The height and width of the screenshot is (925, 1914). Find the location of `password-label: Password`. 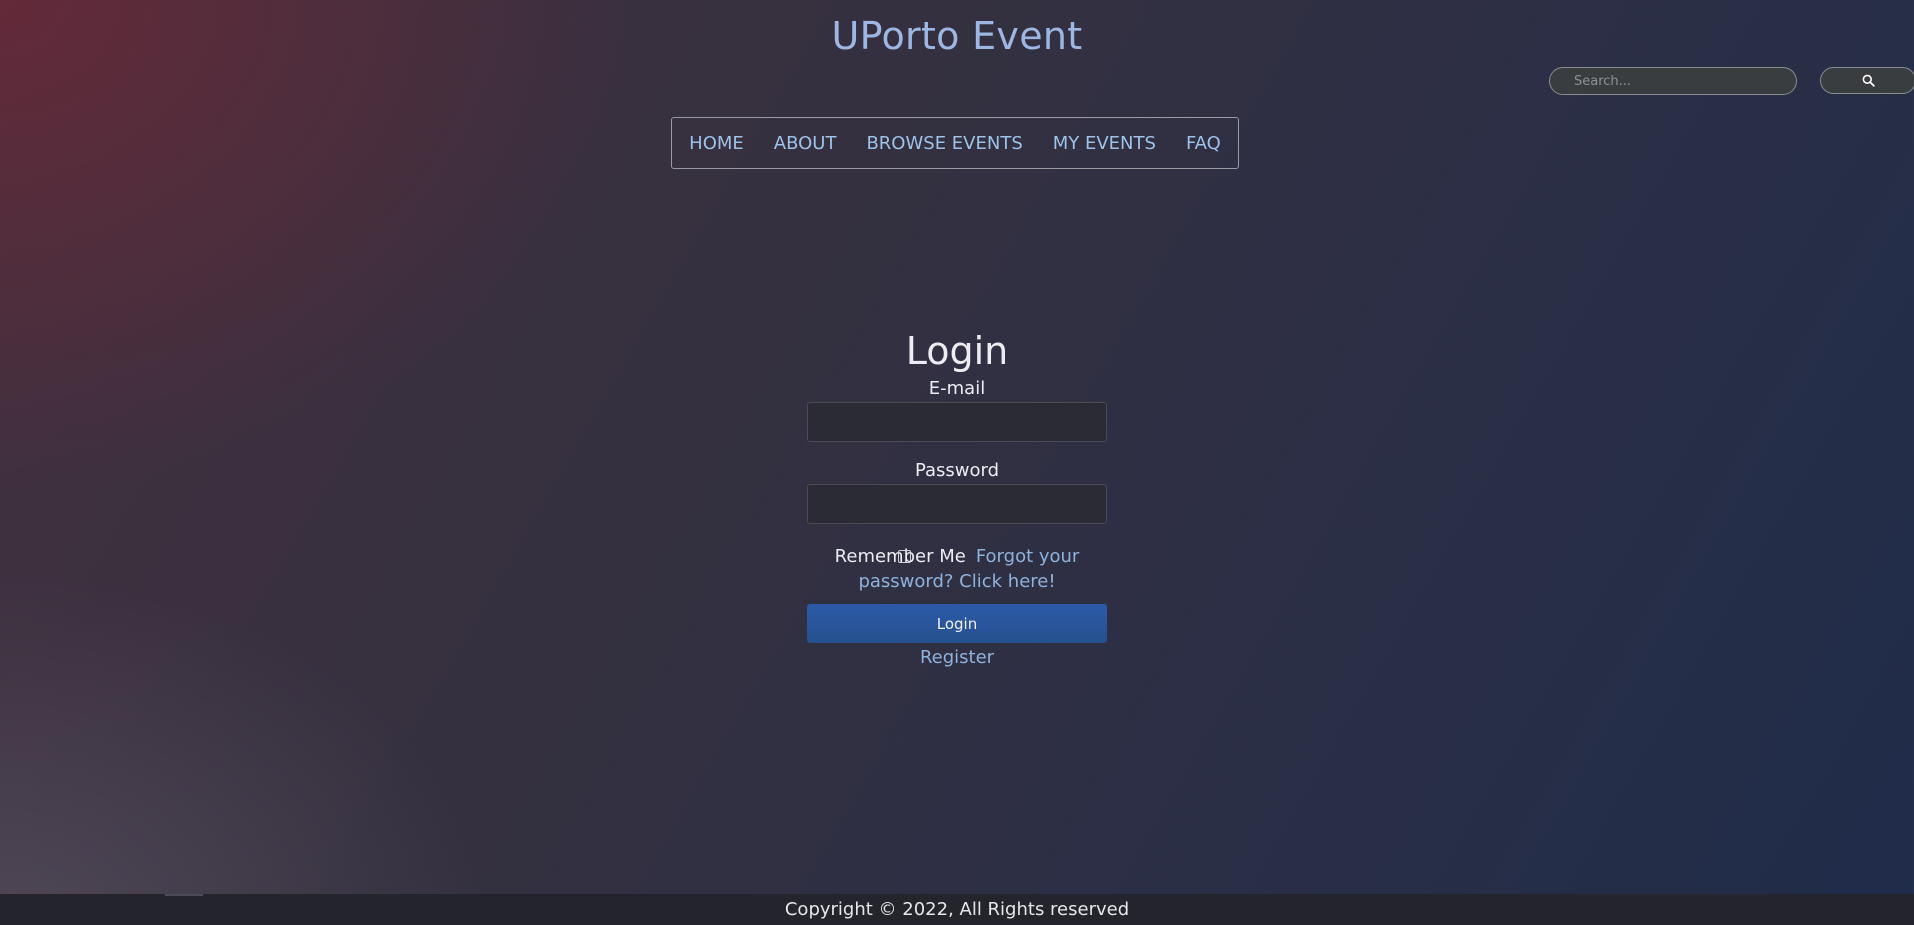

password-label: Password is located at coordinates (957, 470).